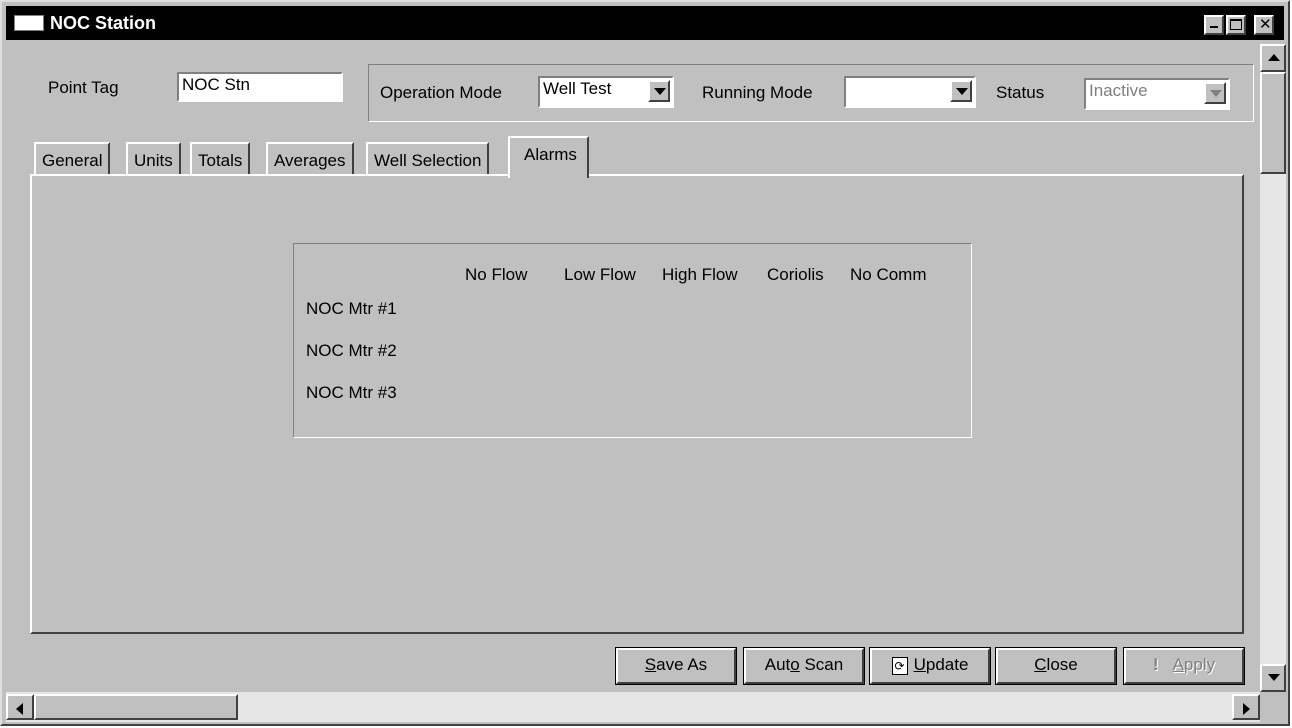 The image size is (1292, 728). Describe the element at coordinates (136, 707) in the screenshot. I see `horizontal-scroll-thumb` at that location.